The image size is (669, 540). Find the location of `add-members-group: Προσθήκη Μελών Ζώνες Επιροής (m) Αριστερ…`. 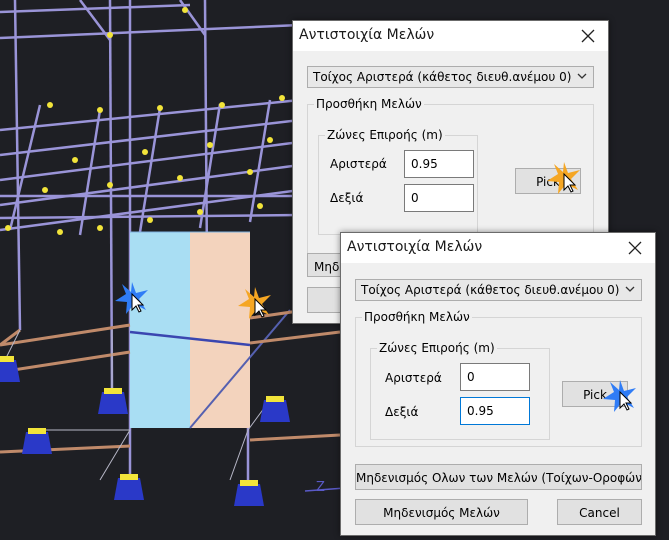

add-members-group: Προσθήκη Μελών Ζώνες Επιροής (m) Αριστερ… is located at coordinates (498, 378).